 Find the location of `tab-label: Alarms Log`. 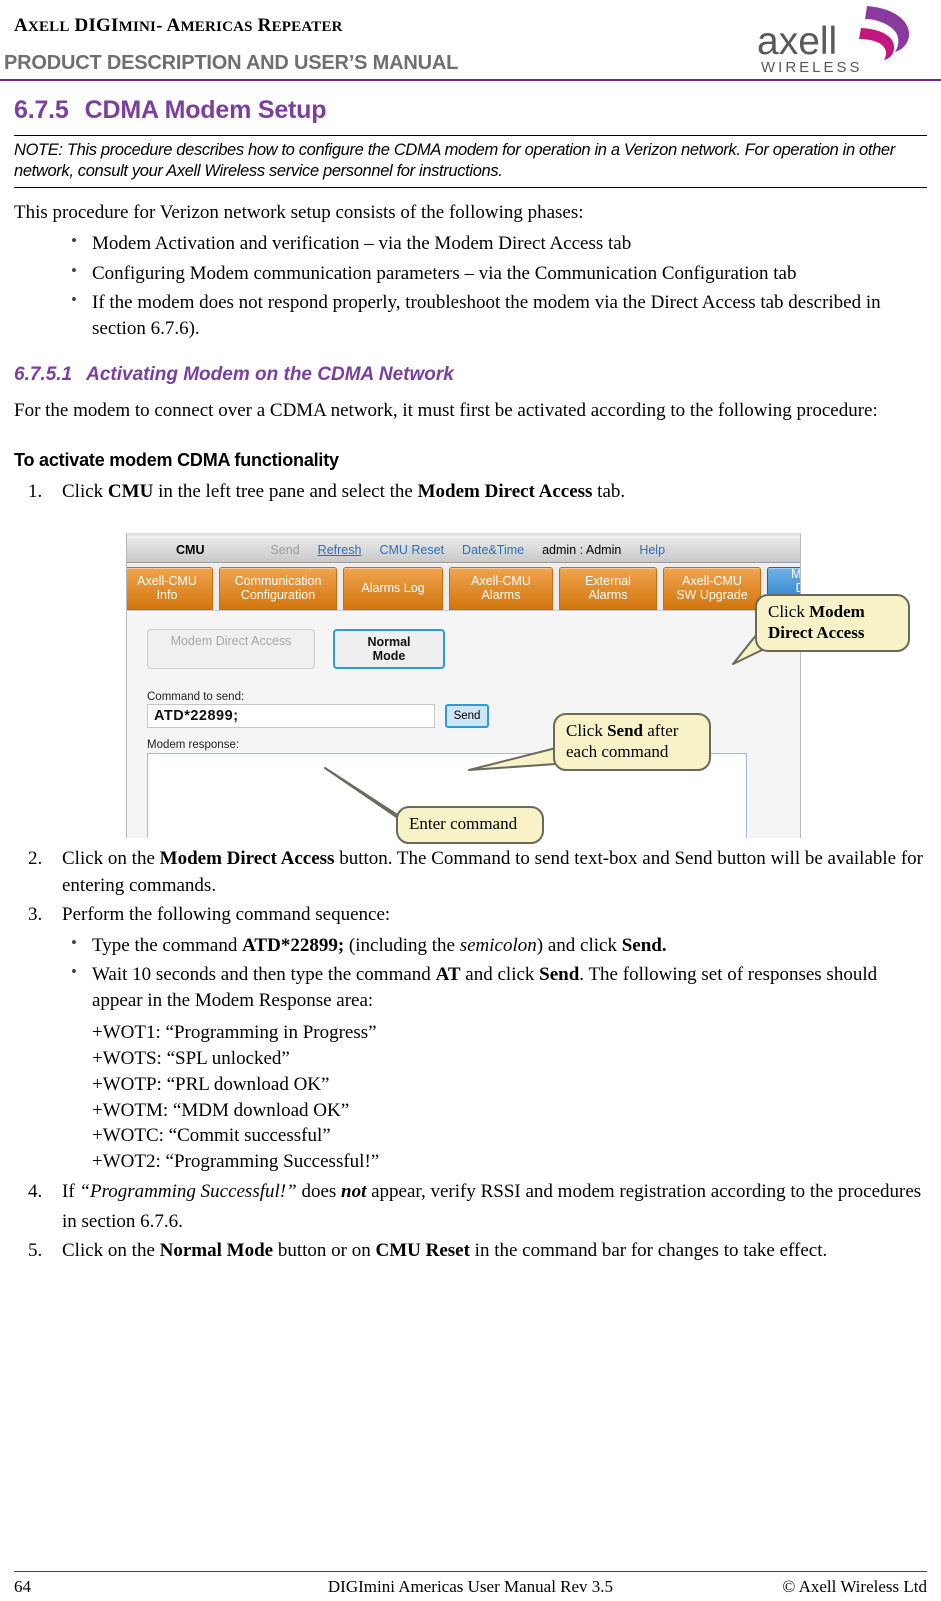

tab-label: Alarms Log is located at coordinates (393, 588).